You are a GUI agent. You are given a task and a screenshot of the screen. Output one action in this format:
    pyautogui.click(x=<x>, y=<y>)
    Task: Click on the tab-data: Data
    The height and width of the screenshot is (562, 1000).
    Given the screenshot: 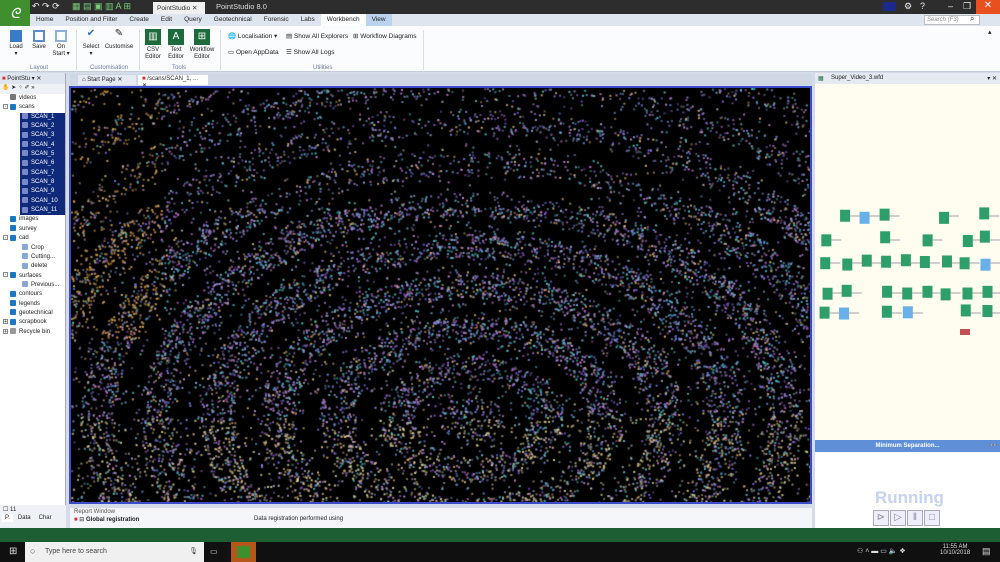 What is the action you would take?
    pyautogui.click(x=24, y=518)
    